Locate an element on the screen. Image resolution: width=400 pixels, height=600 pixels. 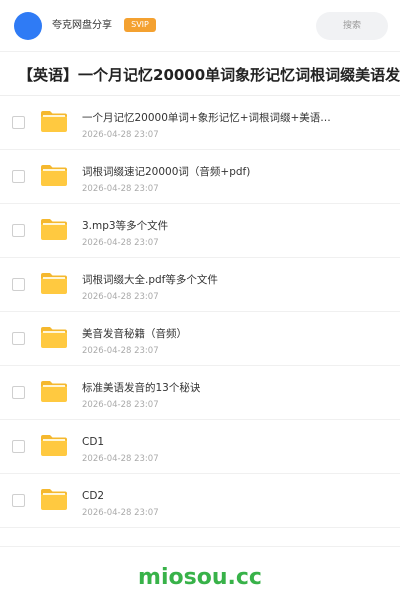
file-name: 3.mp3等多个文件 is located at coordinates (232, 226).